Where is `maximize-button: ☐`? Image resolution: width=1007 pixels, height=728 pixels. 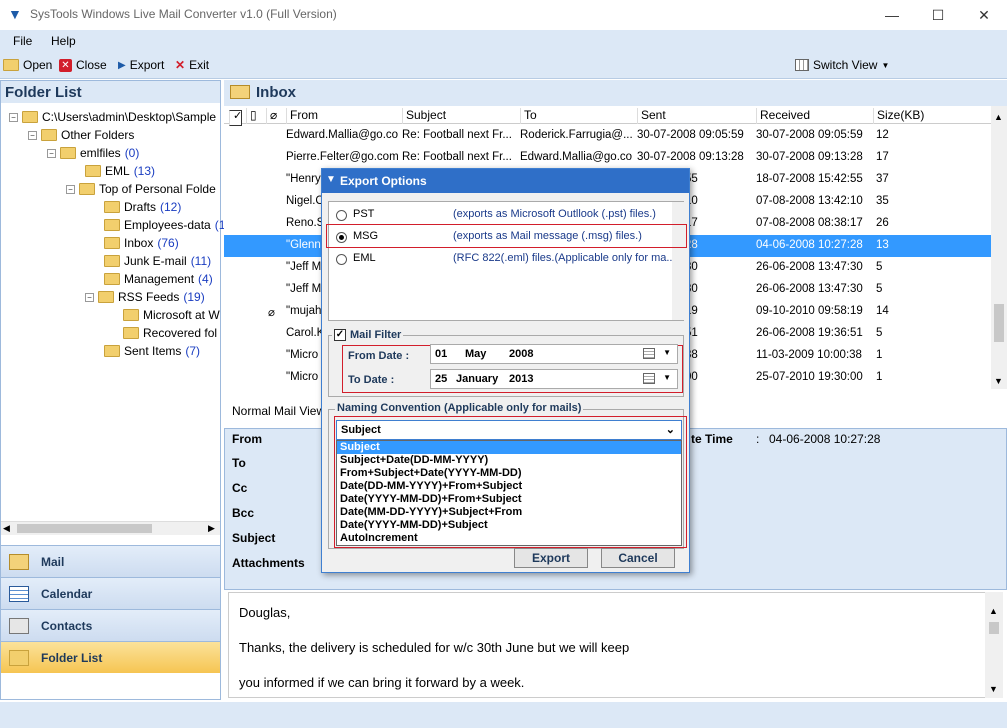 maximize-button: ☐ is located at coordinates (938, 15).